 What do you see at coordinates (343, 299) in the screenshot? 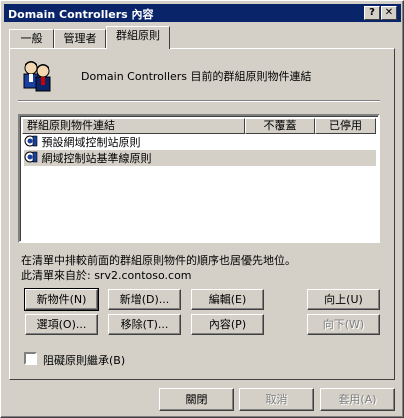
I see `move-up-button: 向上(U)` at bounding box center [343, 299].